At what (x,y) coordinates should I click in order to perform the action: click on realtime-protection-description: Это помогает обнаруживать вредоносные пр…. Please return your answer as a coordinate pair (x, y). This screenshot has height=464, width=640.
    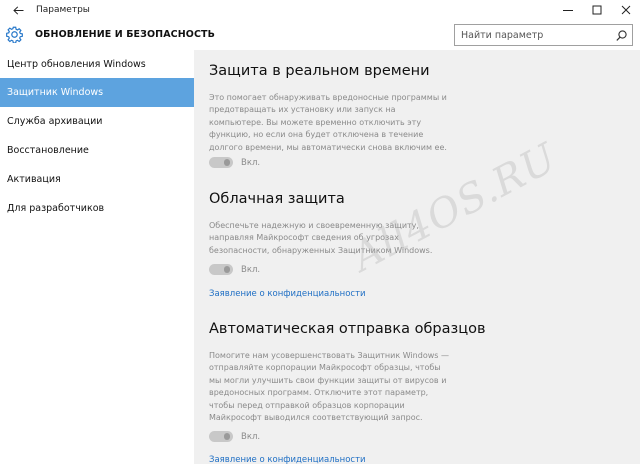
    Looking at the image, I should click on (328, 122).